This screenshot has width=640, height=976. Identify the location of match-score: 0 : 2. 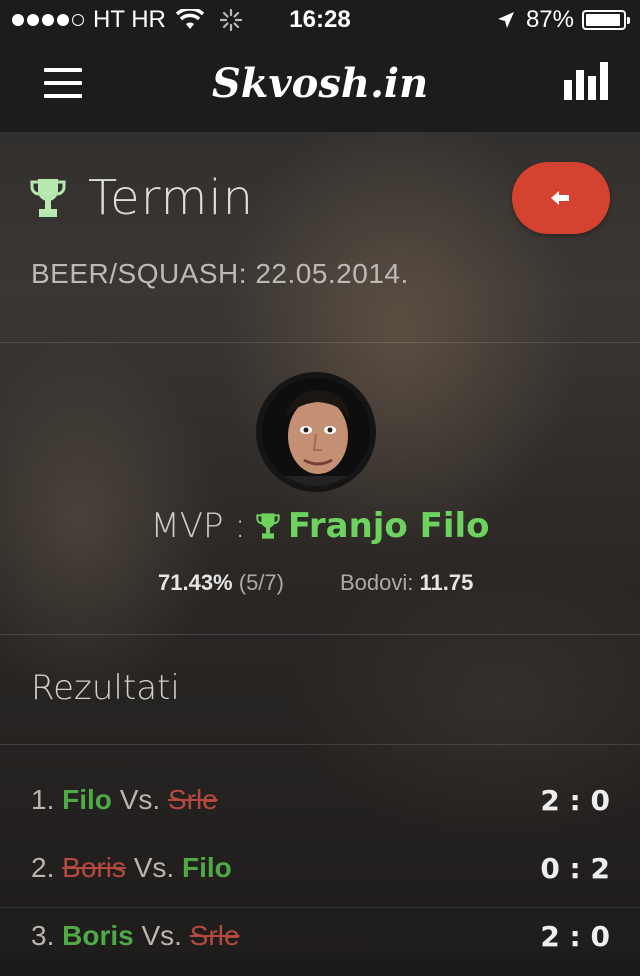
(575, 868).